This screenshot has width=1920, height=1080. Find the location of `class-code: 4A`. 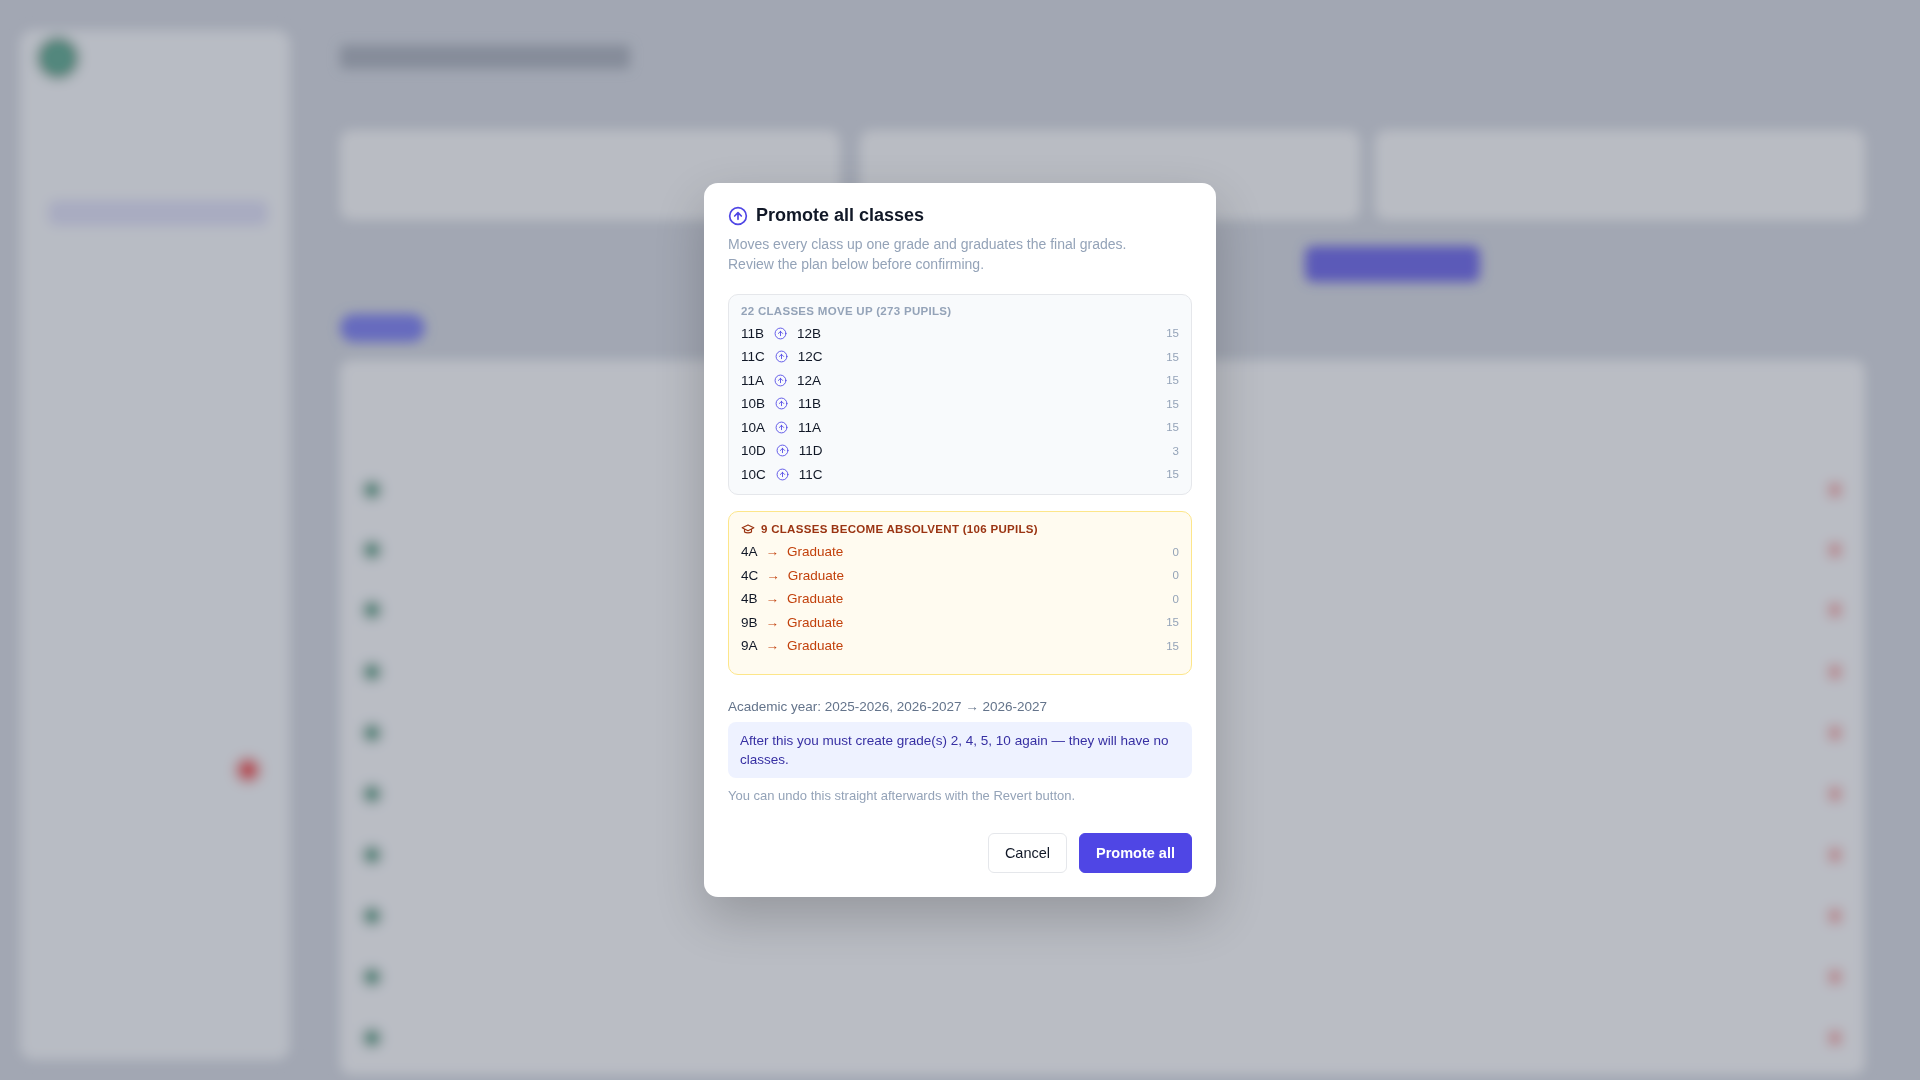

class-code: 4A is located at coordinates (749, 551).